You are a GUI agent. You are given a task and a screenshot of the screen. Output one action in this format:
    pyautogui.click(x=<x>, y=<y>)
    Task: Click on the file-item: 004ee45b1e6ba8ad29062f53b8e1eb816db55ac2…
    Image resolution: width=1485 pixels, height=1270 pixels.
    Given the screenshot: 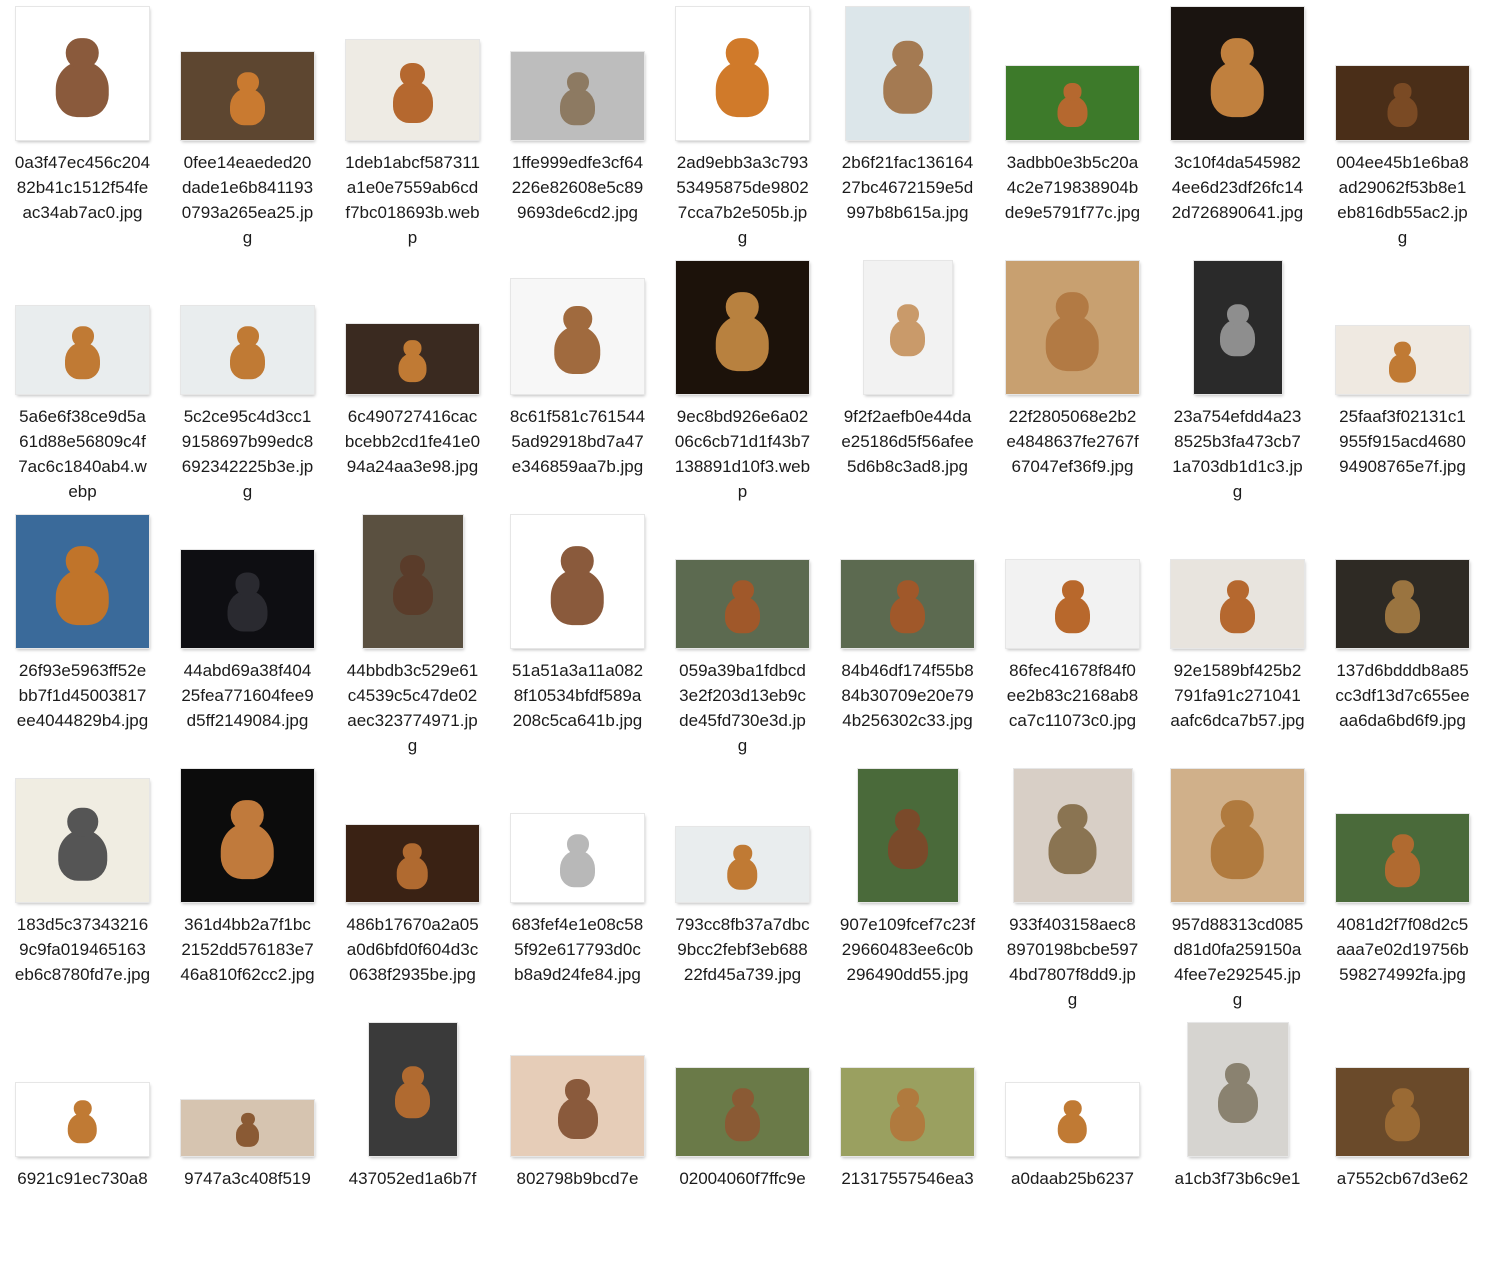 What is the action you would take?
    pyautogui.click(x=1402, y=127)
    